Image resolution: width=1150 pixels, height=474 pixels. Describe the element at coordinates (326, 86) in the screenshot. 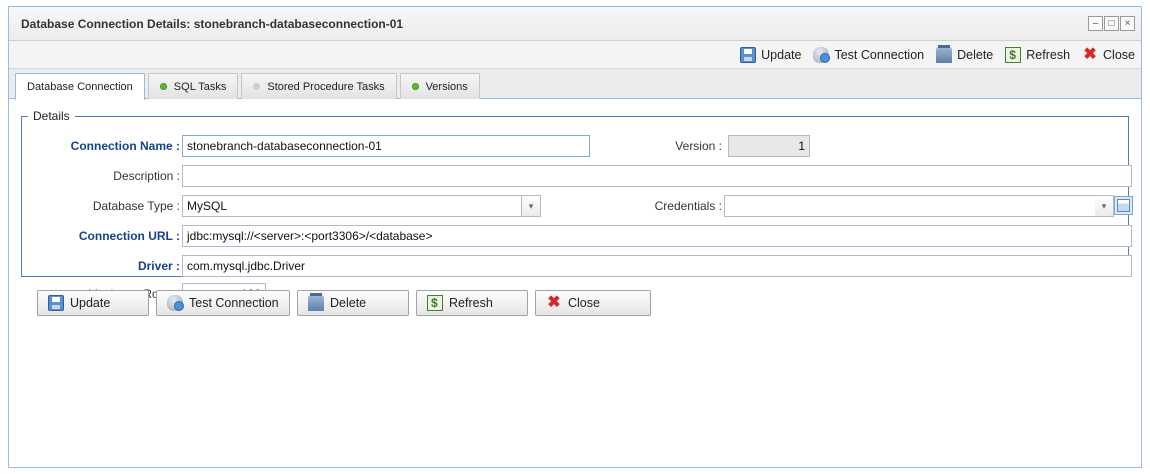

I see `tab-label: Stored Procedure Tasks` at that location.